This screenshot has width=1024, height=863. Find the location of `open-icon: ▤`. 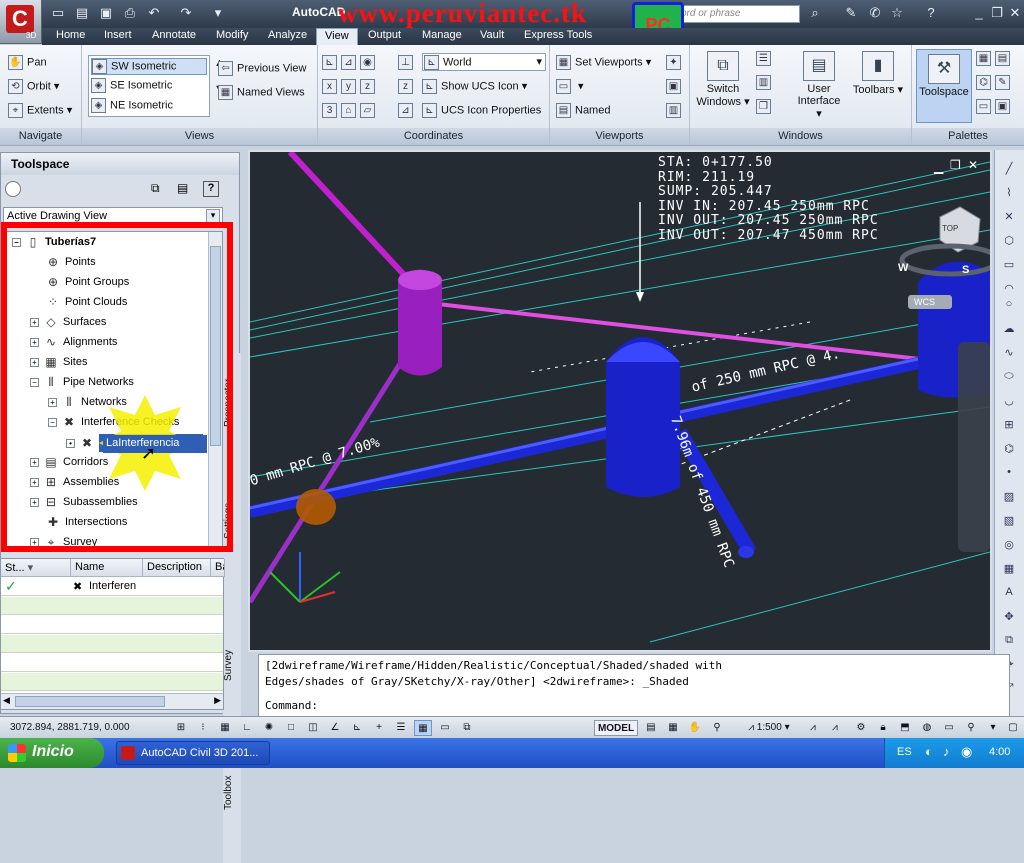

open-icon: ▤ is located at coordinates (82, 13).